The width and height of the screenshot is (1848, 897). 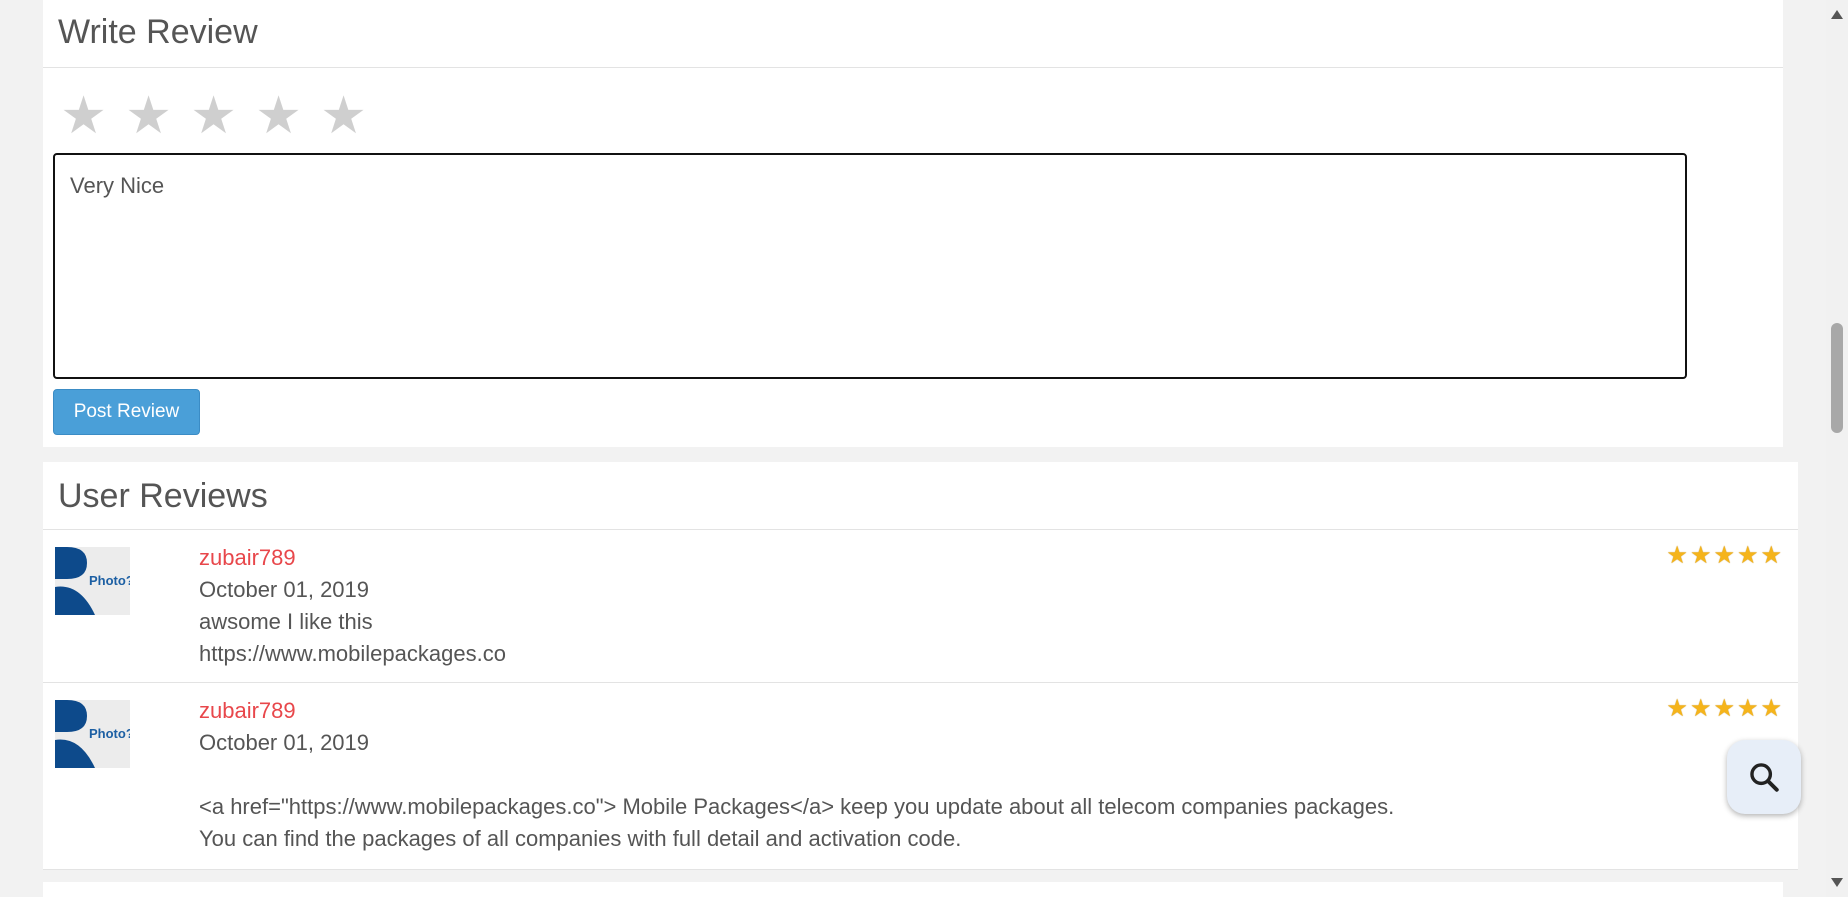 What do you see at coordinates (126, 412) in the screenshot?
I see `post-review-button: Post Review` at bounding box center [126, 412].